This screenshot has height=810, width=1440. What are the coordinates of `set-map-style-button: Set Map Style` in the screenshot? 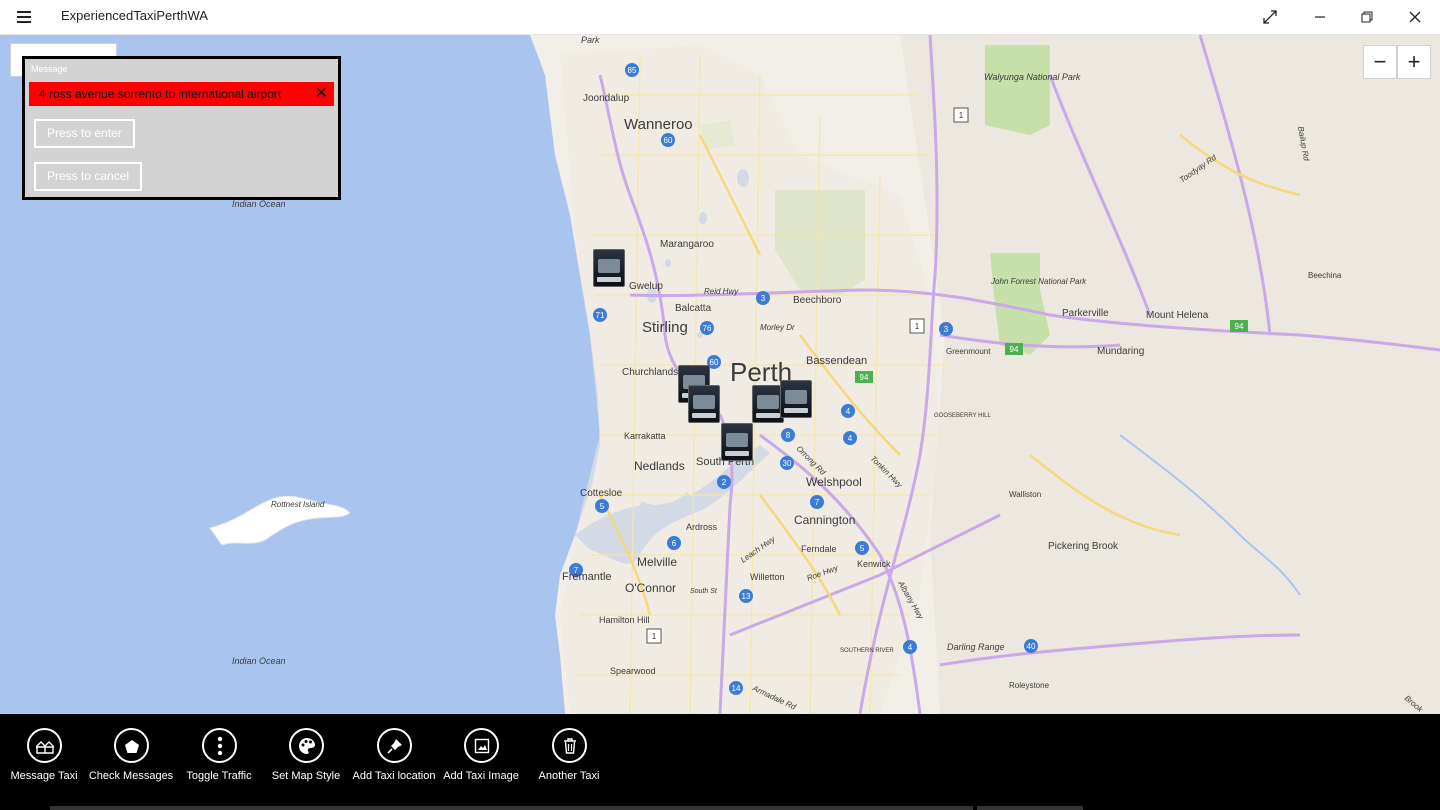 It's located at (306, 762).